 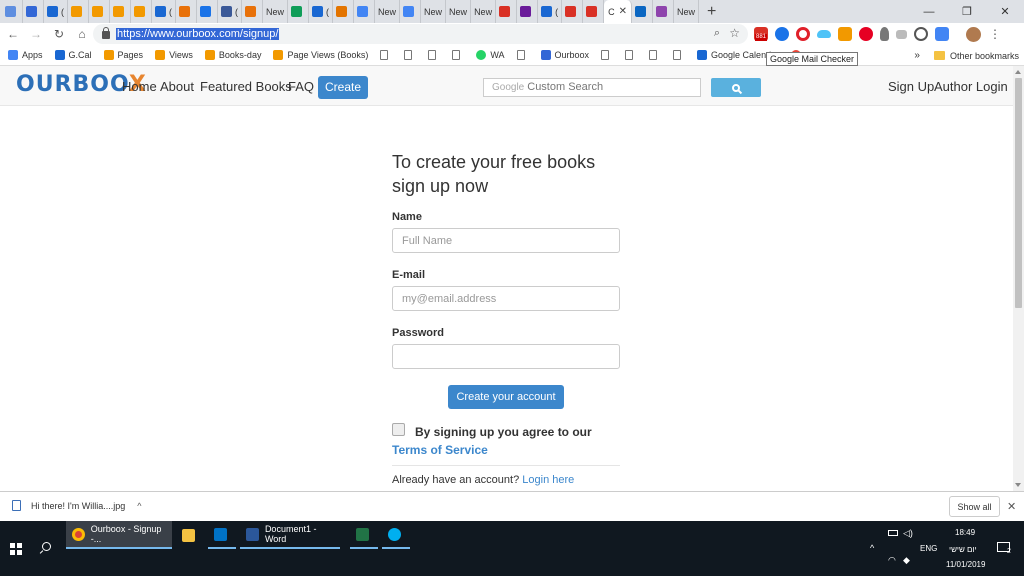 I want to click on author-login-link: Author Login, so click(x=971, y=86).